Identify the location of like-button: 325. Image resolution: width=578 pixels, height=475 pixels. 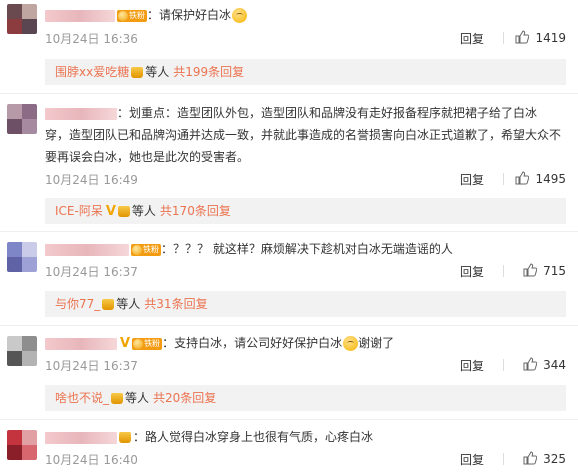
(544, 458).